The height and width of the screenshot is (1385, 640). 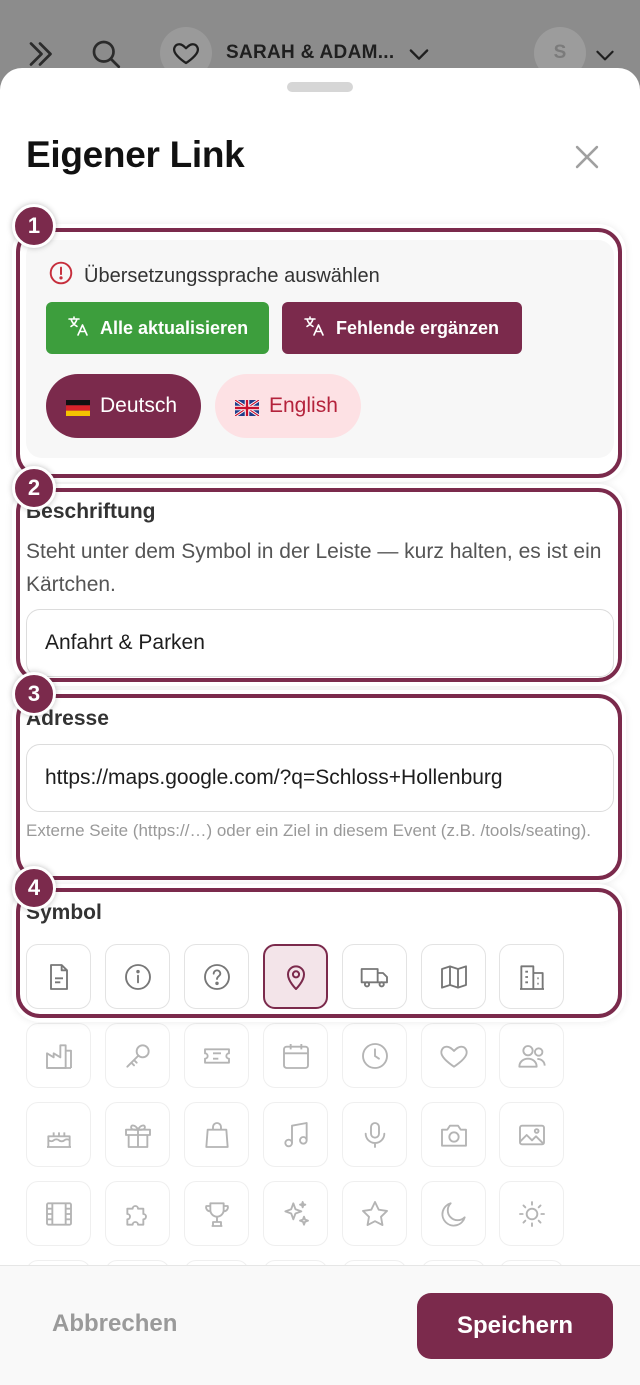 I want to click on image-icon, so click(x=531, y=1134).